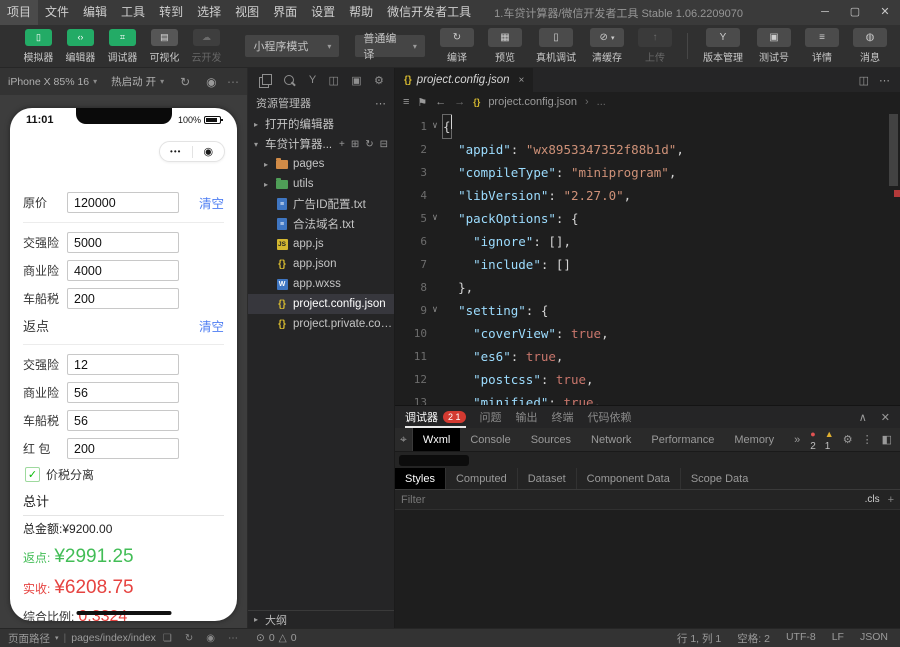 This screenshot has height=647, width=900. I want to click on tab-component-data: Component Data, so click(629, 478).